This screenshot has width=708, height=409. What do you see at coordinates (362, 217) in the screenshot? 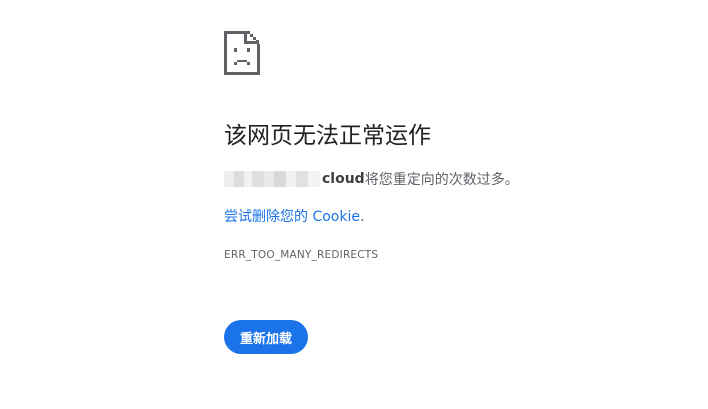
I see `suggestion-period: .` at bounding box center [362, 217].